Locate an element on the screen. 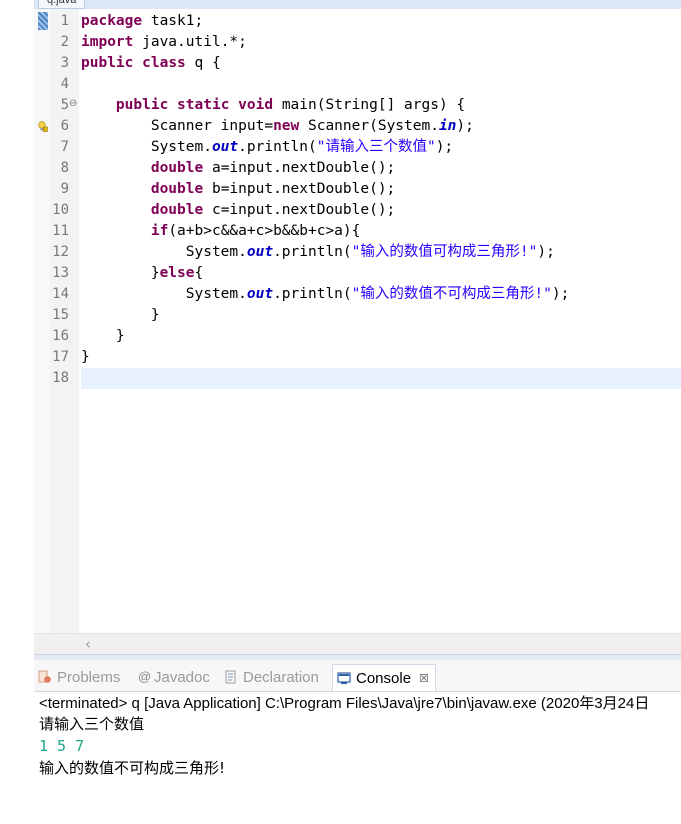 The height and width of the screenshot is (824, 681). tab-problems: Problems is located at coordinates (79, 677).